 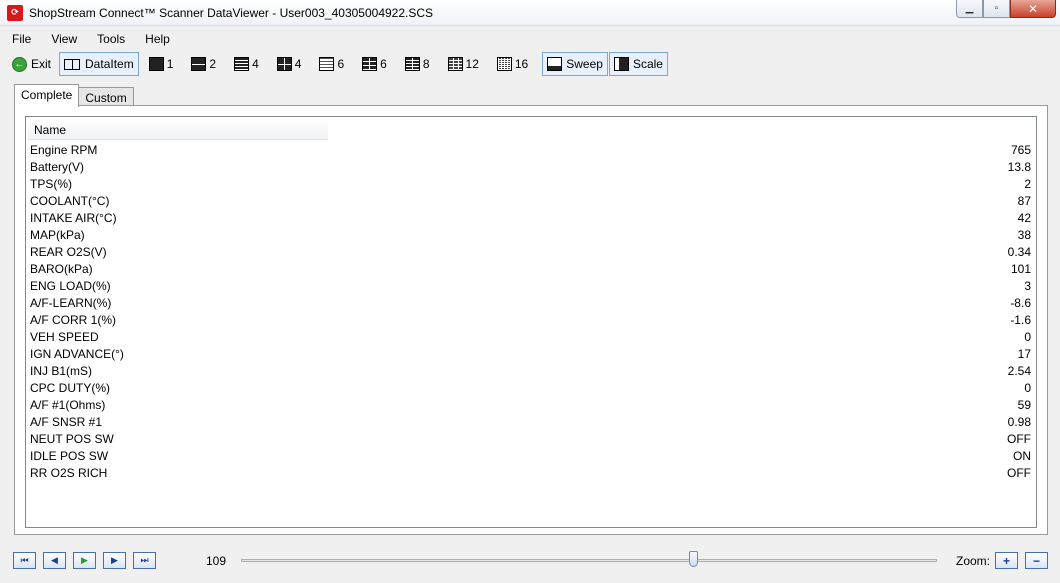 I want to click on layout-4-rows-icon, so click(x=242, y=64).